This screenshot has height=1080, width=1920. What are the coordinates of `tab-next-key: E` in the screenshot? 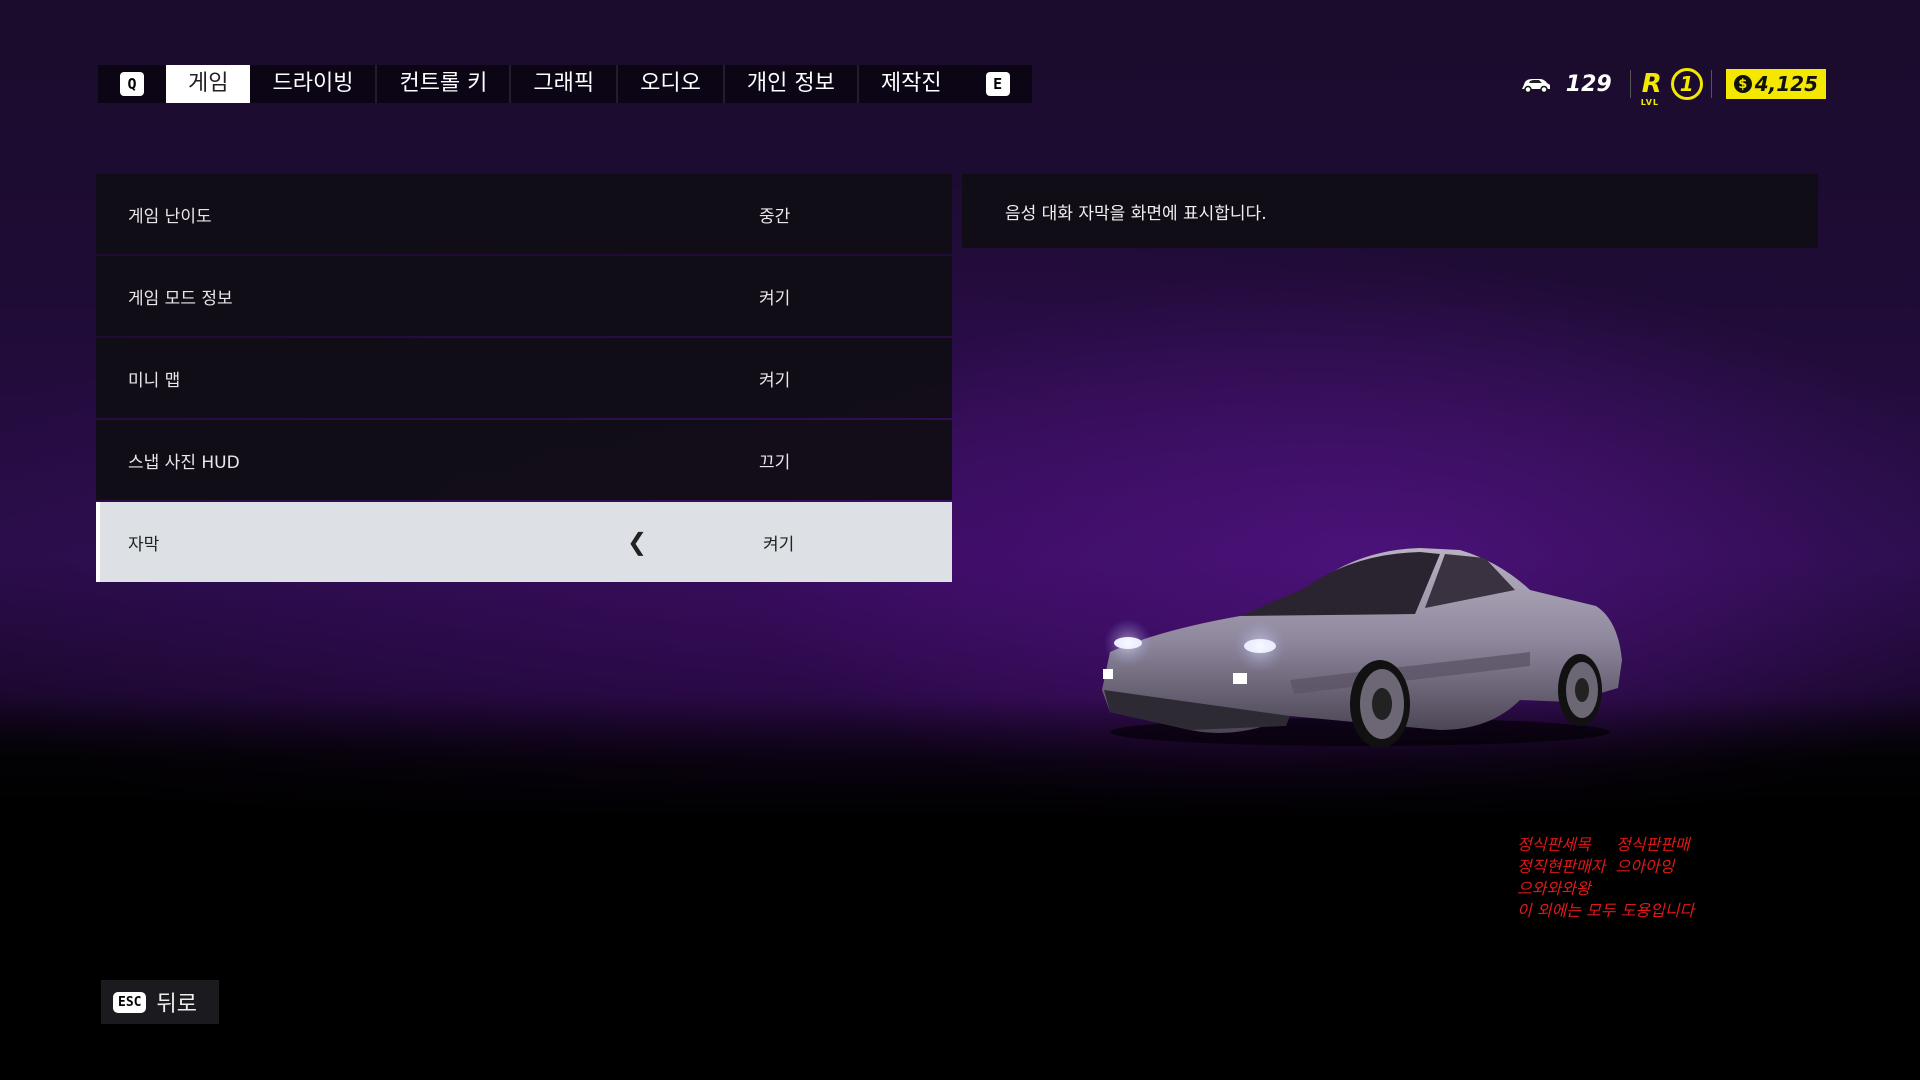 It's located at (997, 84).